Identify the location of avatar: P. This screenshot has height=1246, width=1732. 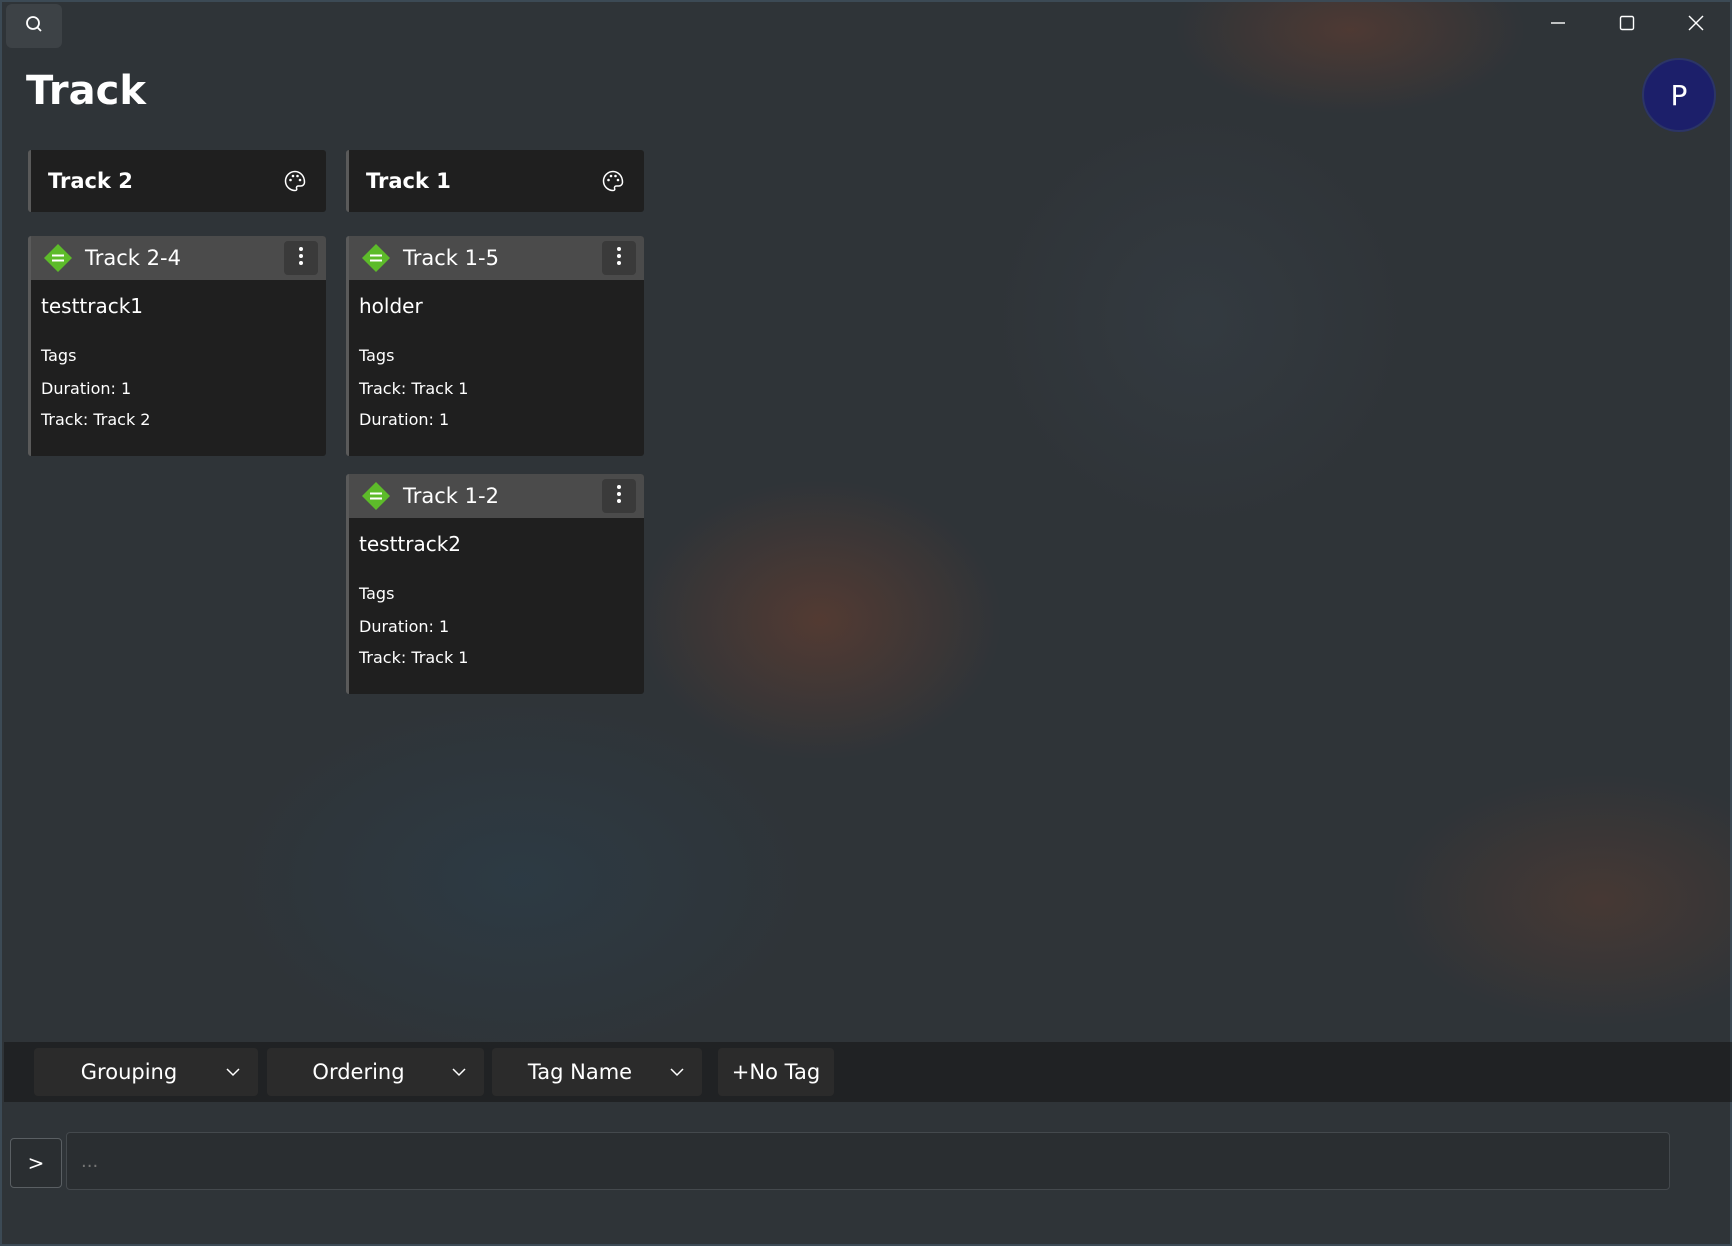
(1679, 95).